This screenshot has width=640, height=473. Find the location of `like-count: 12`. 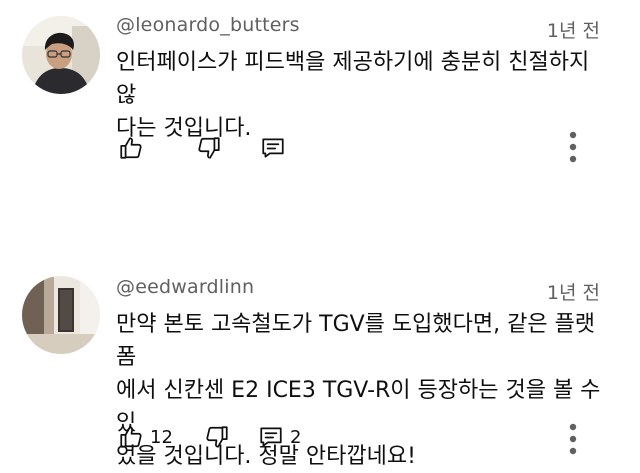

like-count: 12 is located at coordinates (161, 437).